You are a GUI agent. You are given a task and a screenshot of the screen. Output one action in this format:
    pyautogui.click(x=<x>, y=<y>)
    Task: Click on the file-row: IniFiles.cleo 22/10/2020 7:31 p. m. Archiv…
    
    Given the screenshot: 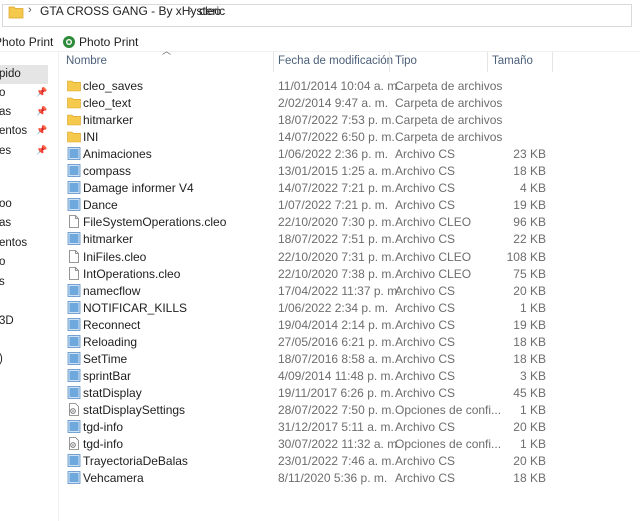 What is the action you would take?
    pyautogui.click(x=351, y=256)
    